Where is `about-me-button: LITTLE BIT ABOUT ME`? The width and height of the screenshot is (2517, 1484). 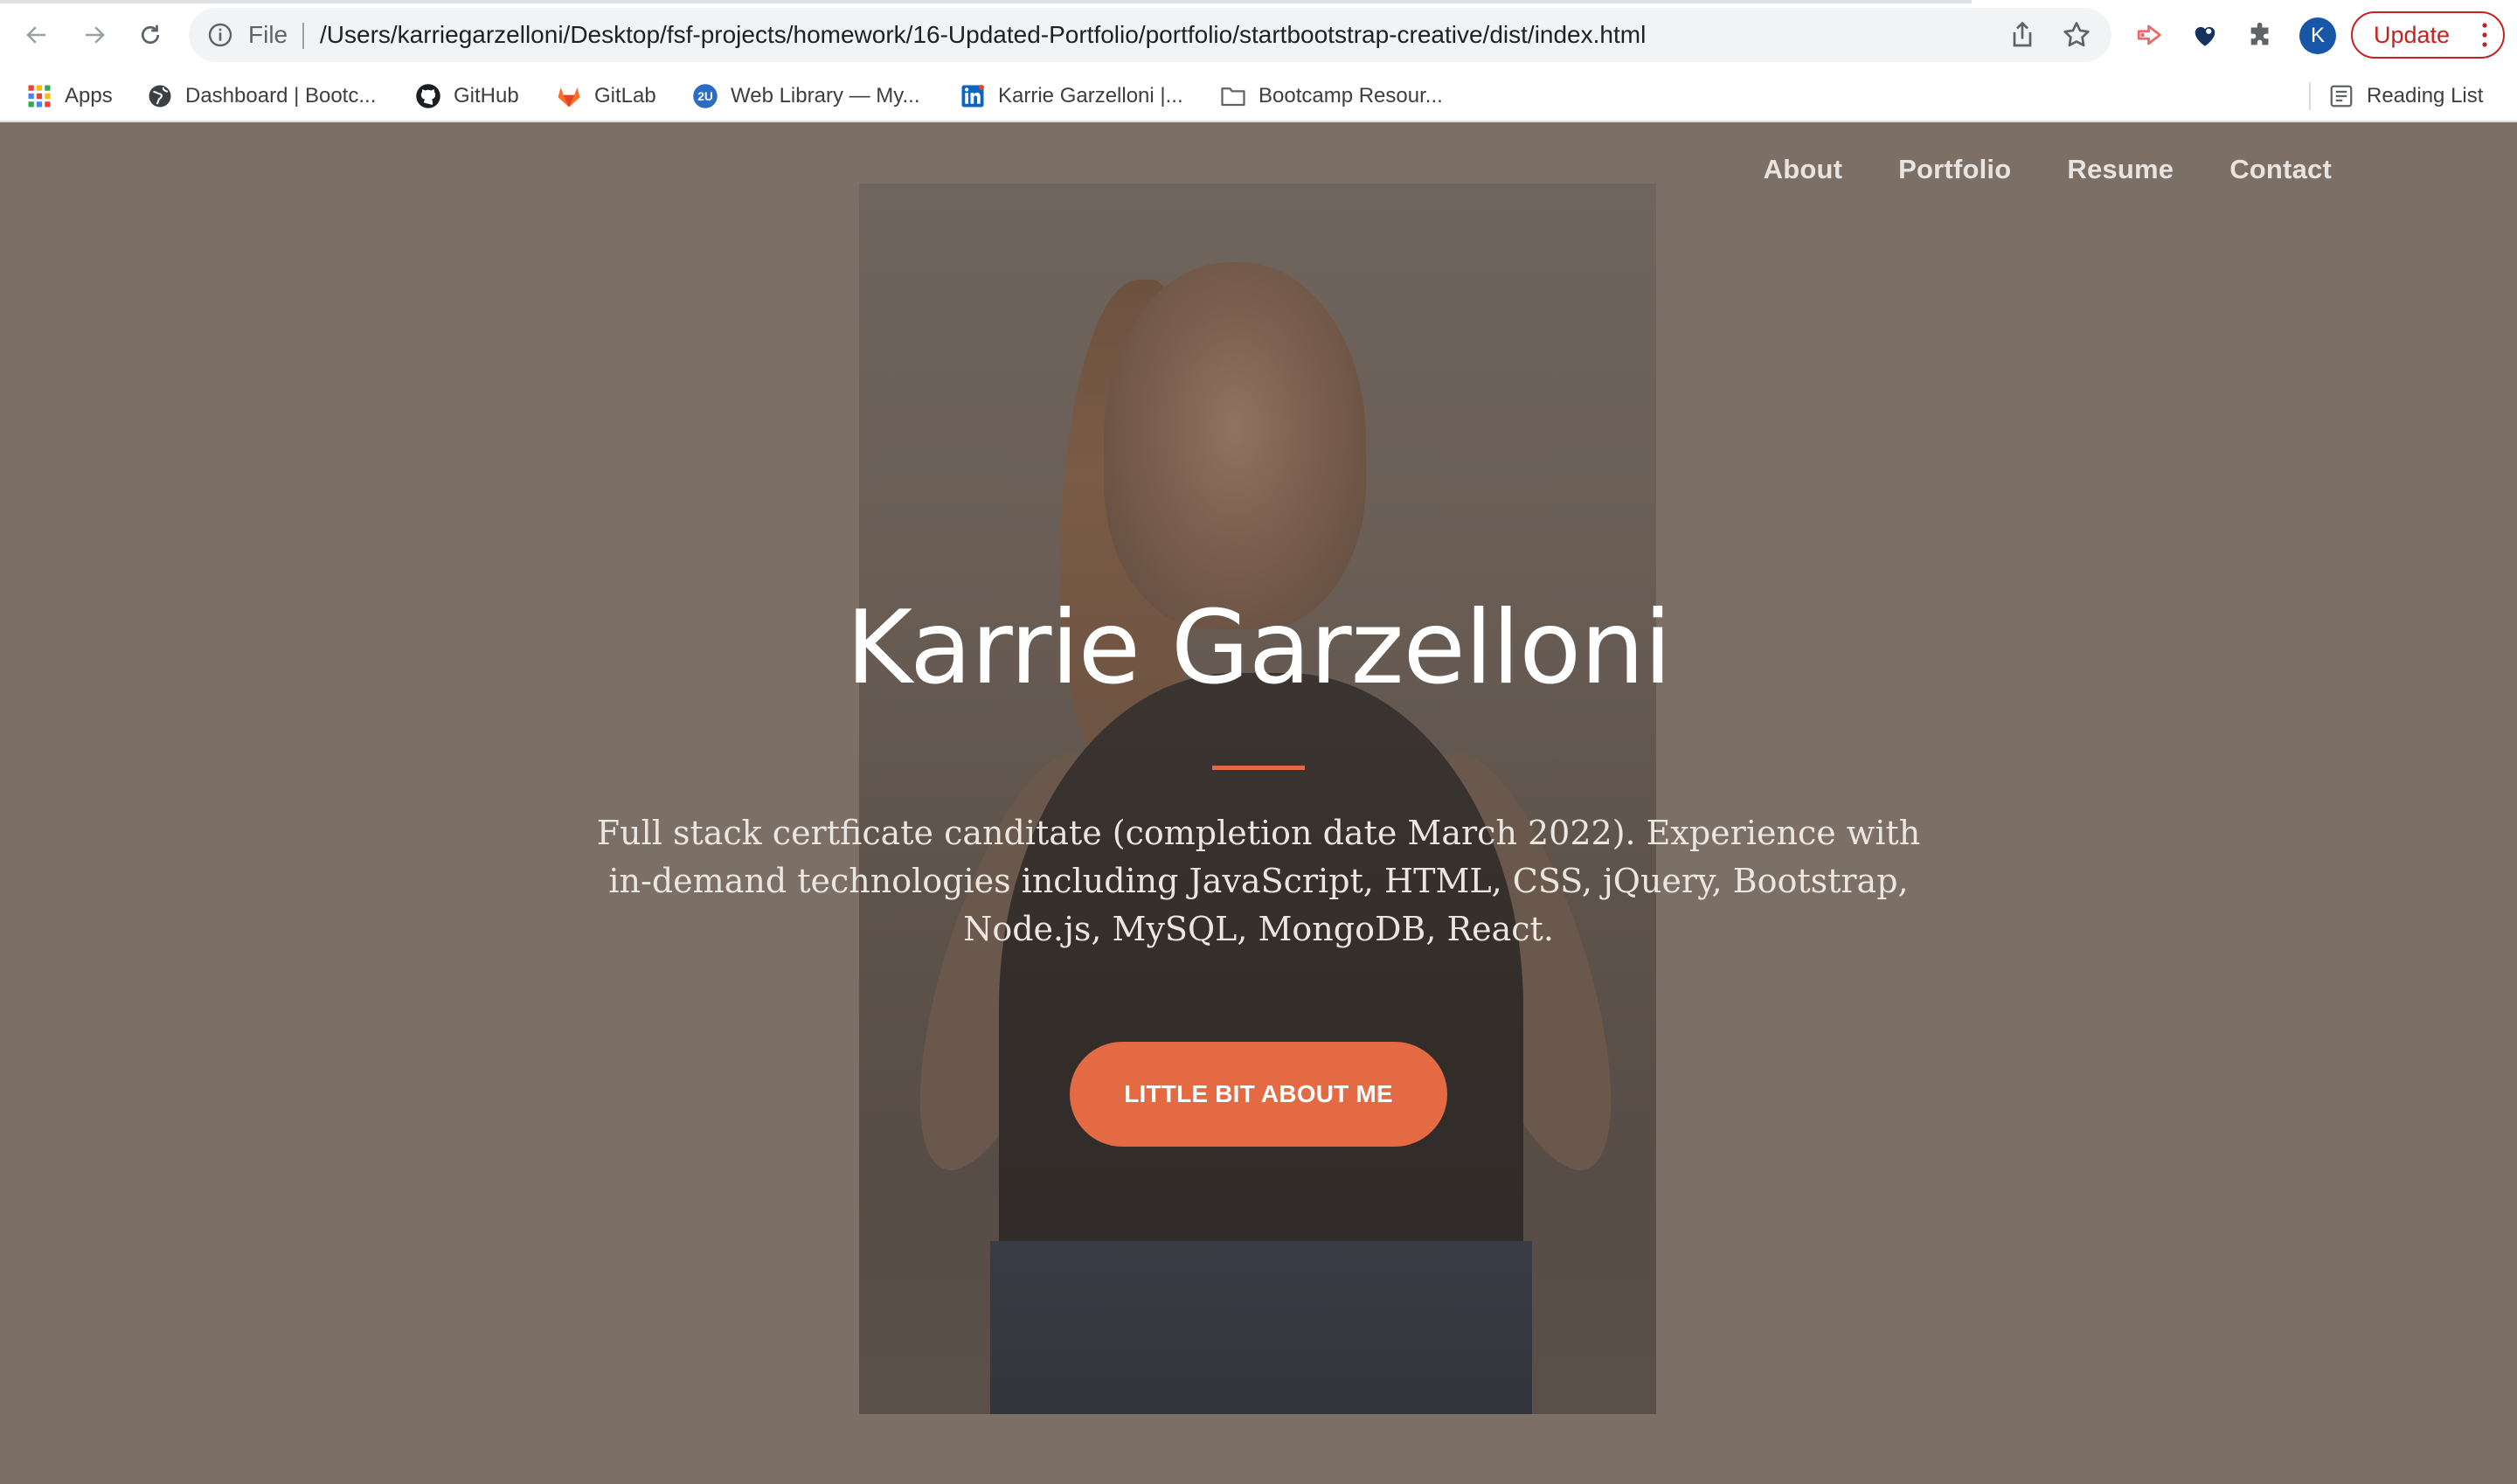 about-me-button: LITTLE BIT ABOUT ME is located at coordinates (1258, 1094).